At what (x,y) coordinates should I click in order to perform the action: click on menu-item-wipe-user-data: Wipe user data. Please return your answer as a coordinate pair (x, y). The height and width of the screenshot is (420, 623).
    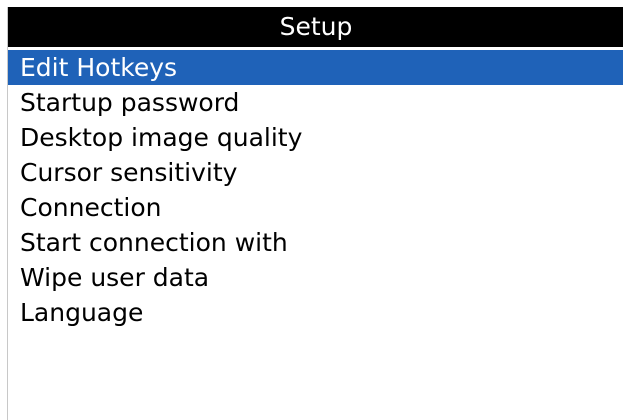
    Looking at the image, I should click on (315, 277).